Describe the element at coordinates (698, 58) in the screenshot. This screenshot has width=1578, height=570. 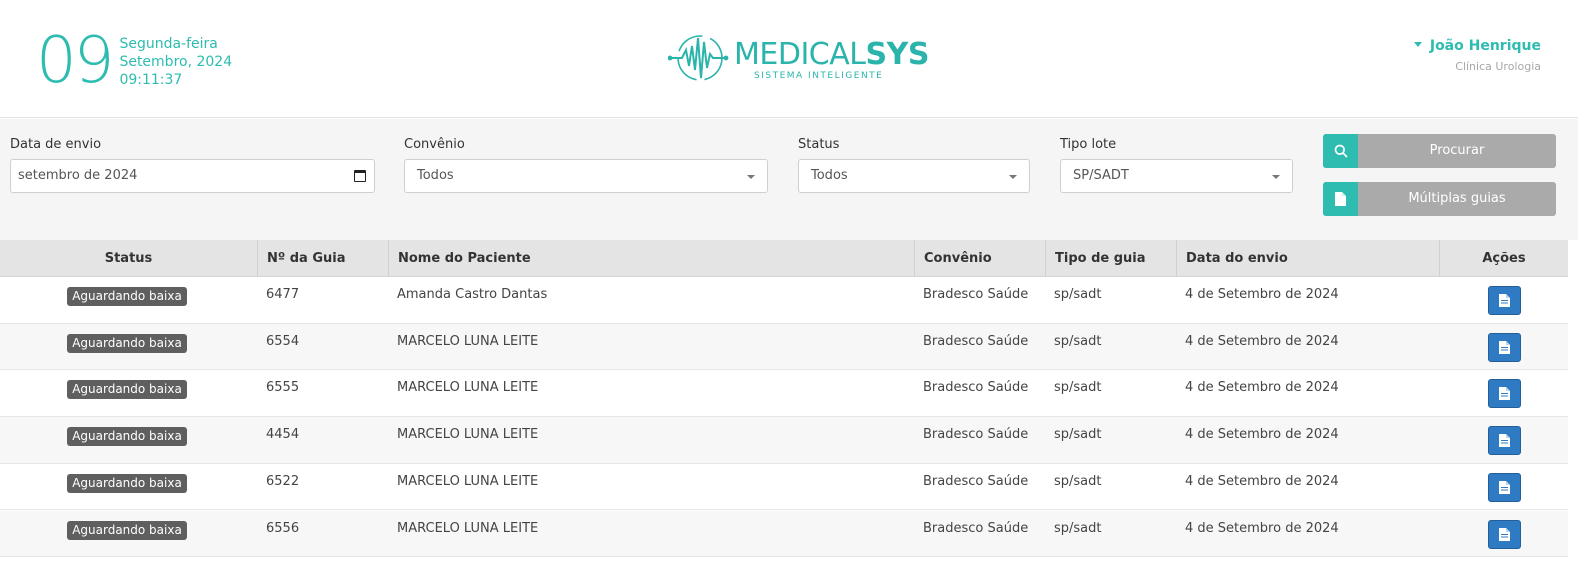
I see `pulse-logo-icon` at that location.